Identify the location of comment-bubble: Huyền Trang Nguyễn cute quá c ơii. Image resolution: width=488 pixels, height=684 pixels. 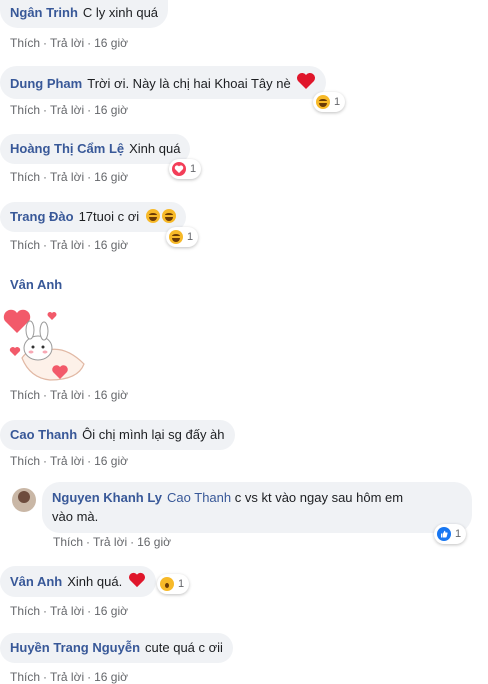
(116, 648).